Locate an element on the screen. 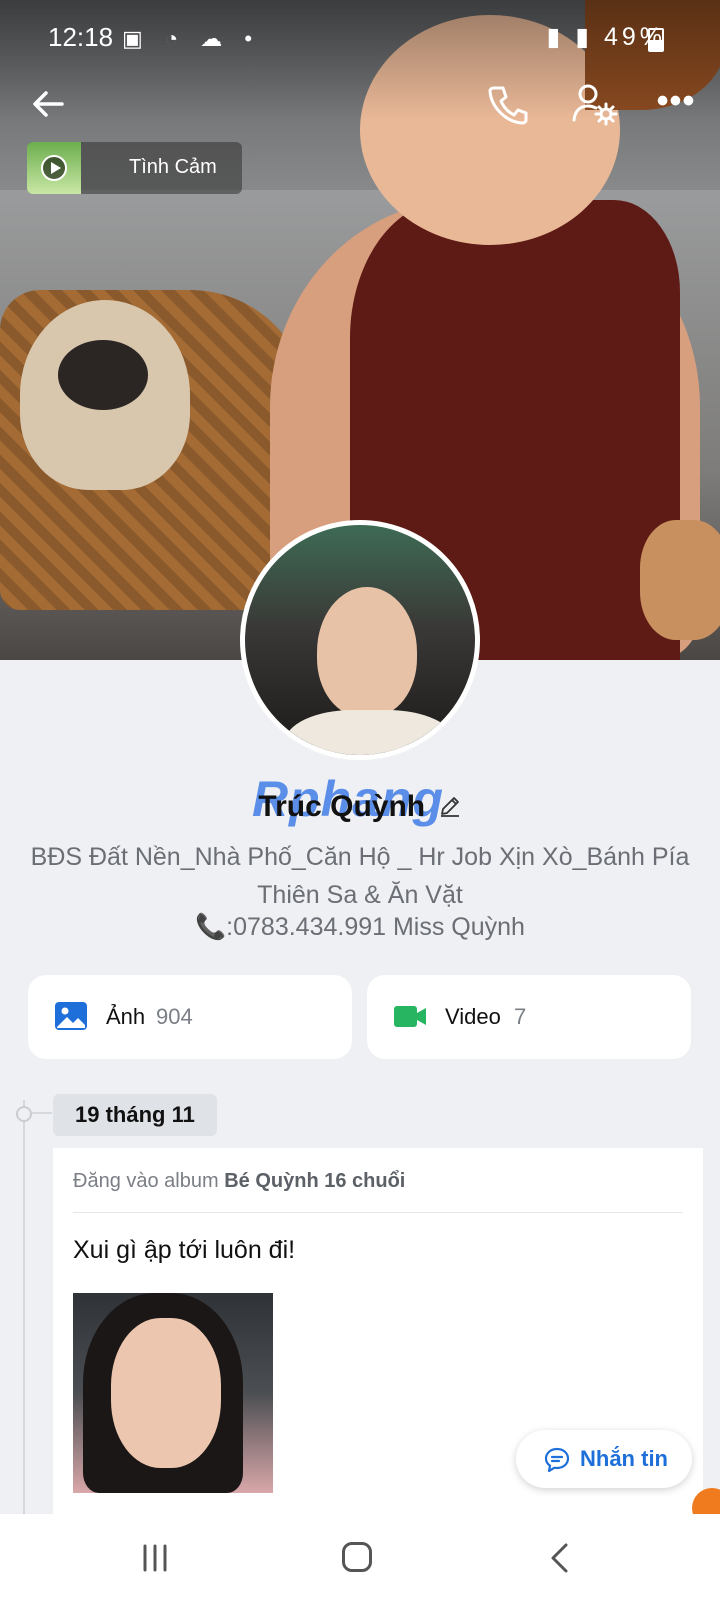 The image size is (720, 1600). timeline-date: 19 tháng 11 is located at coordinates (135, 1115).